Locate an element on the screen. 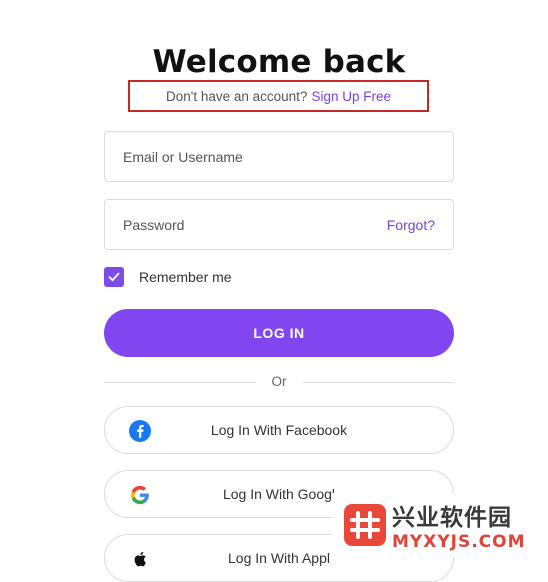  or-divider: Or is located at coordinates (279, 382).